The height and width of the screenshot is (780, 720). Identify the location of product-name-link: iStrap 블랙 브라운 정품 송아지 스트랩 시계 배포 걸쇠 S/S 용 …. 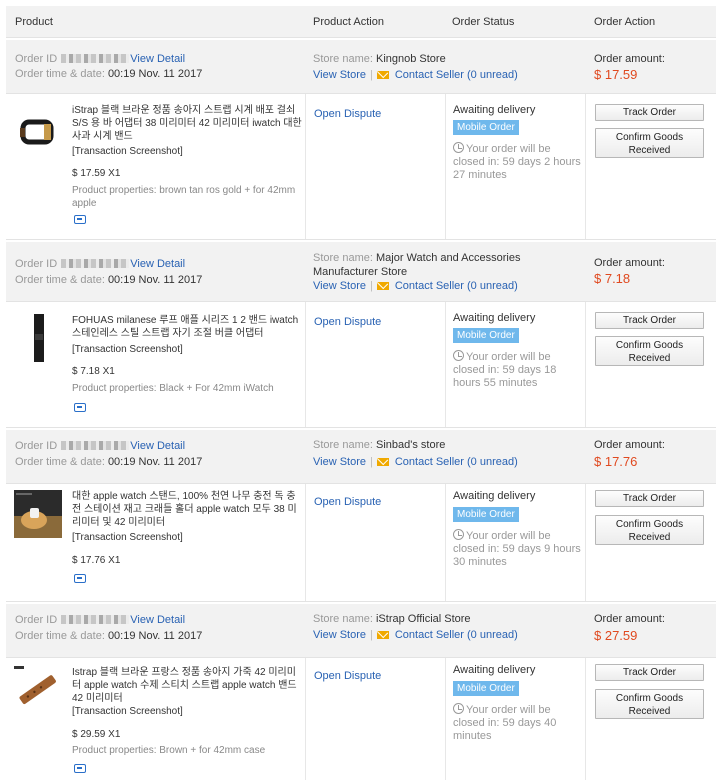
(188, 123).